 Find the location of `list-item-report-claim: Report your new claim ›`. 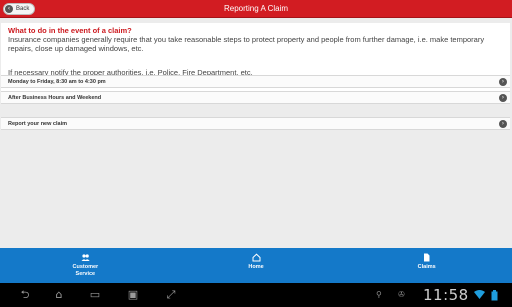

list-item-report-claim: Report your new claim › is located at coordinates (255, 123).